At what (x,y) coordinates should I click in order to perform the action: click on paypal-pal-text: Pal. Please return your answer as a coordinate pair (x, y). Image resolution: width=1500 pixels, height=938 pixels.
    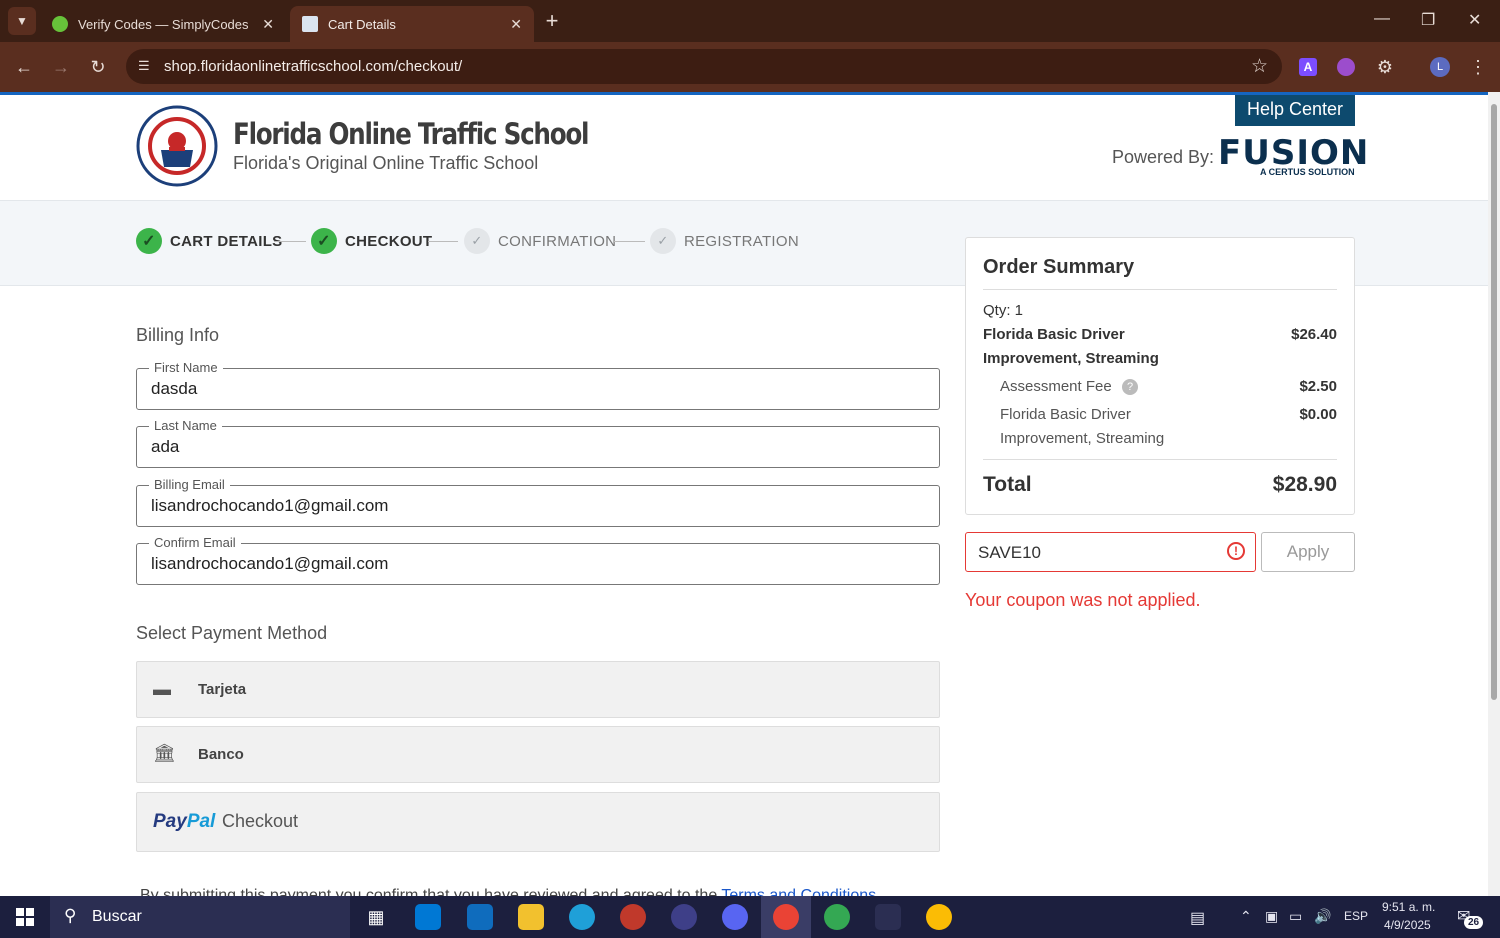
    Looking at the image, I should click on (201, 821).